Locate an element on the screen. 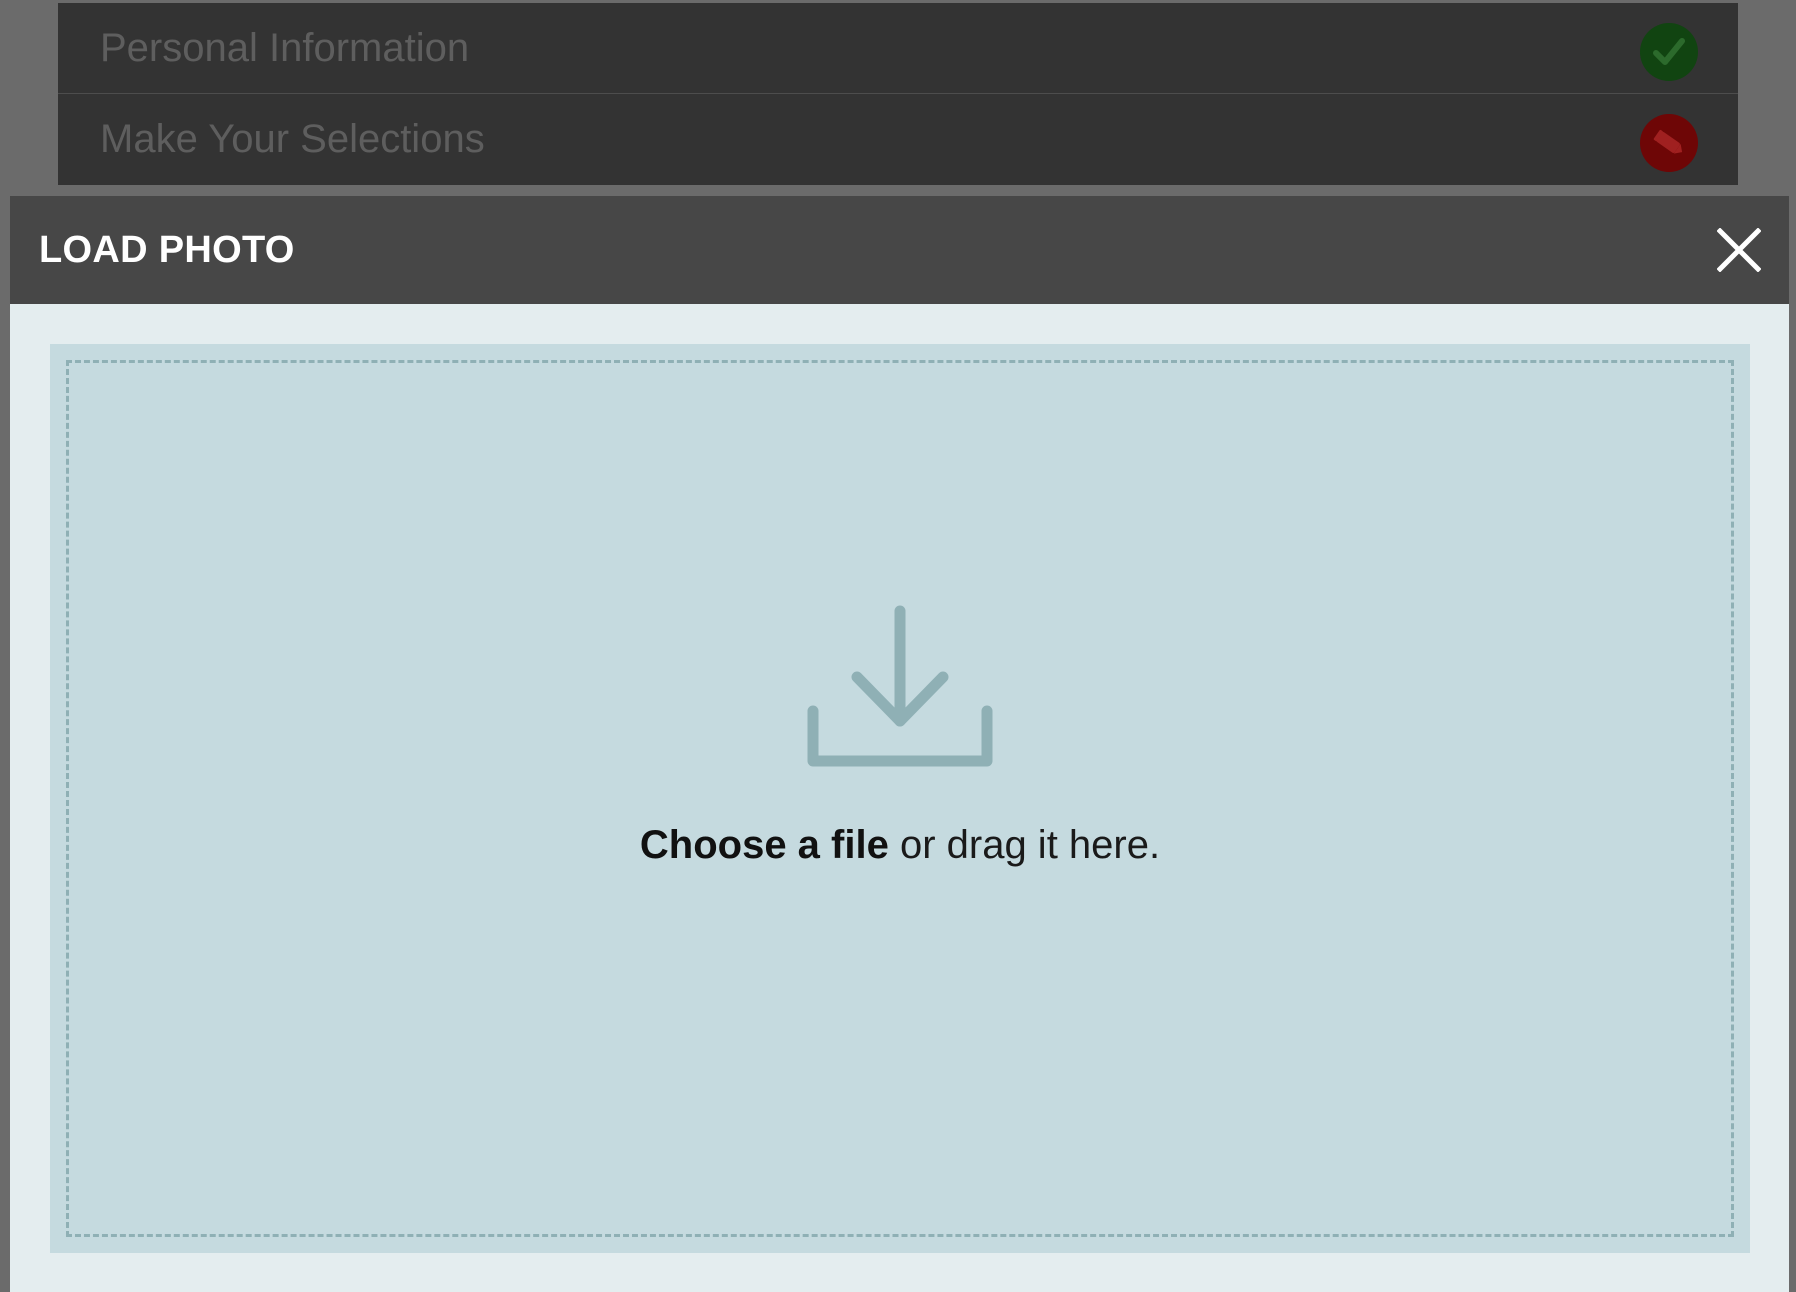 The width and height of the screenshot is (1796, 1292). drag-hint-text: or drag it here. is located at coordinates (1024, 845).